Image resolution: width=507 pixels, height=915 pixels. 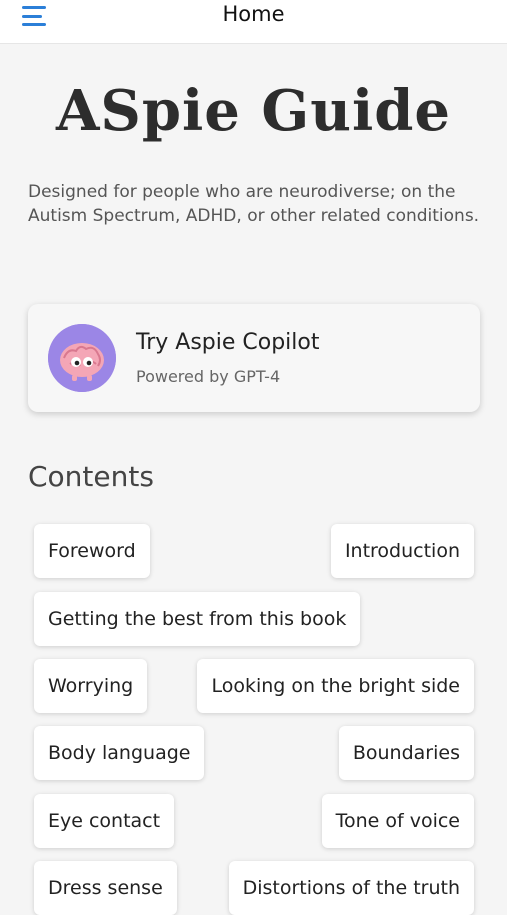 I want to click on chip-getting-the-best: Getting the best from this book, so click(x=197, y=619).